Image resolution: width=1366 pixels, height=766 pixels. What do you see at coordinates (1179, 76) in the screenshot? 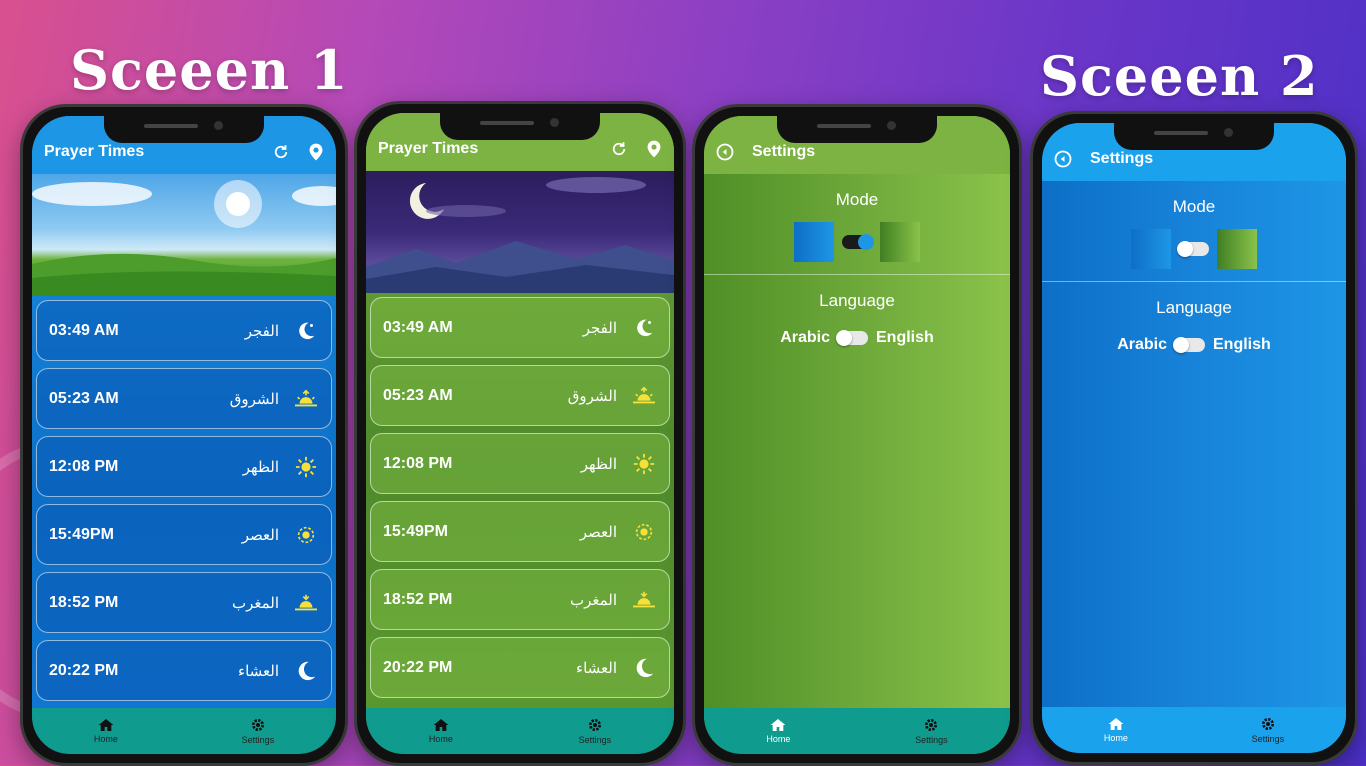
I see `screen-2-headline: Sceeen 2` at bounding box center [1179, 76].